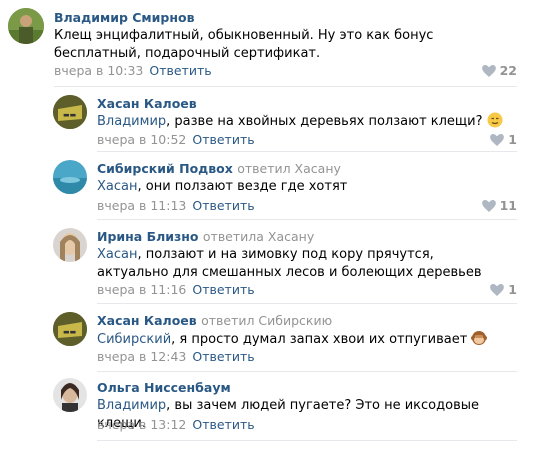 The height and width of the screenshot is (449, 545). What do you see at coordinates (134, 339) in the screenshot?
I see `mention-link: Сибирский` at bounding box center [134, 339].